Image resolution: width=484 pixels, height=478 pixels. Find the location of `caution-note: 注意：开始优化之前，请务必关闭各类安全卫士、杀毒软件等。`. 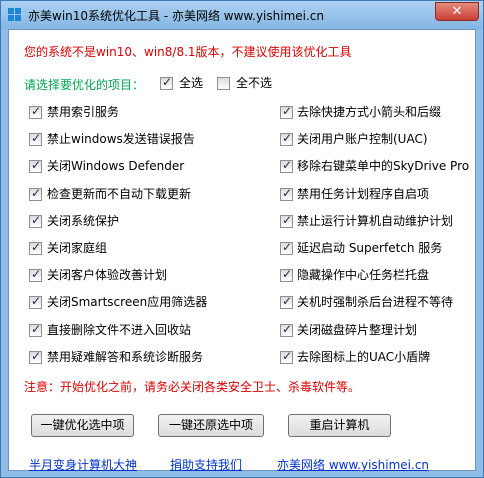

caution-note: 注意：开始优化之前，请务必关闭各类安全卫士、杀毒软件等。 is located at coordinates (192, 387).